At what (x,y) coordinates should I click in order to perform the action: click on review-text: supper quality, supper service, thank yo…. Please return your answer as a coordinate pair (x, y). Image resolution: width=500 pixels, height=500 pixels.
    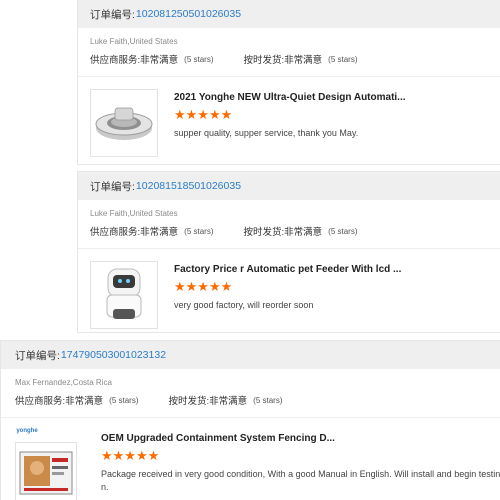
    Looking at the image, I should click on (266, 133).